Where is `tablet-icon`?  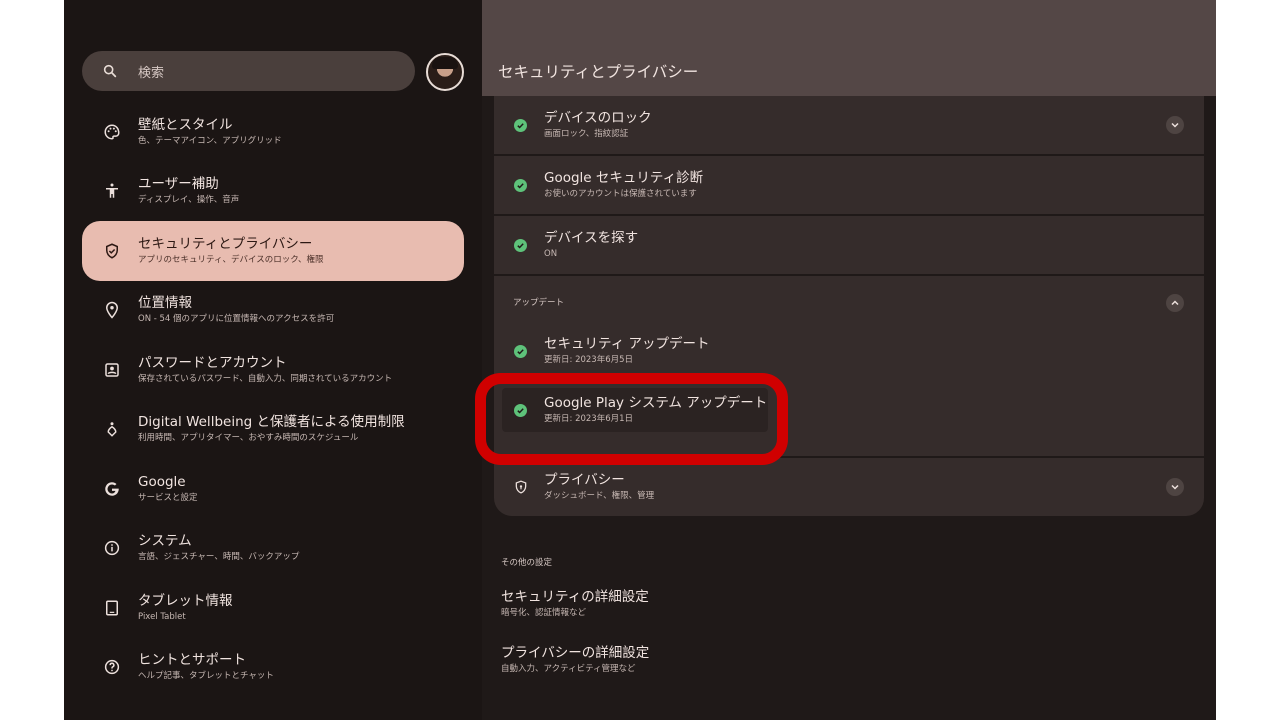
tablet-icon is located at coordinates (112, 608).